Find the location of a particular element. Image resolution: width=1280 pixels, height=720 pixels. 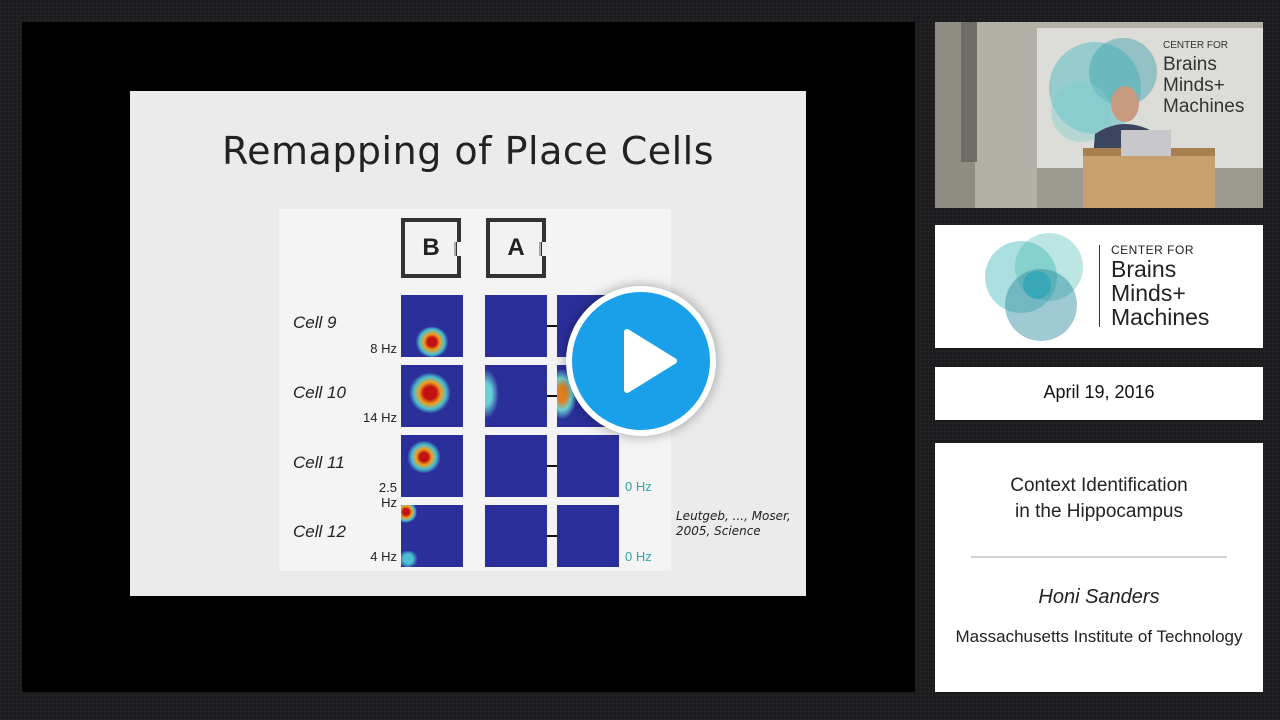

cell-10-label: Cell 10 is located at coordinates (319, 392).